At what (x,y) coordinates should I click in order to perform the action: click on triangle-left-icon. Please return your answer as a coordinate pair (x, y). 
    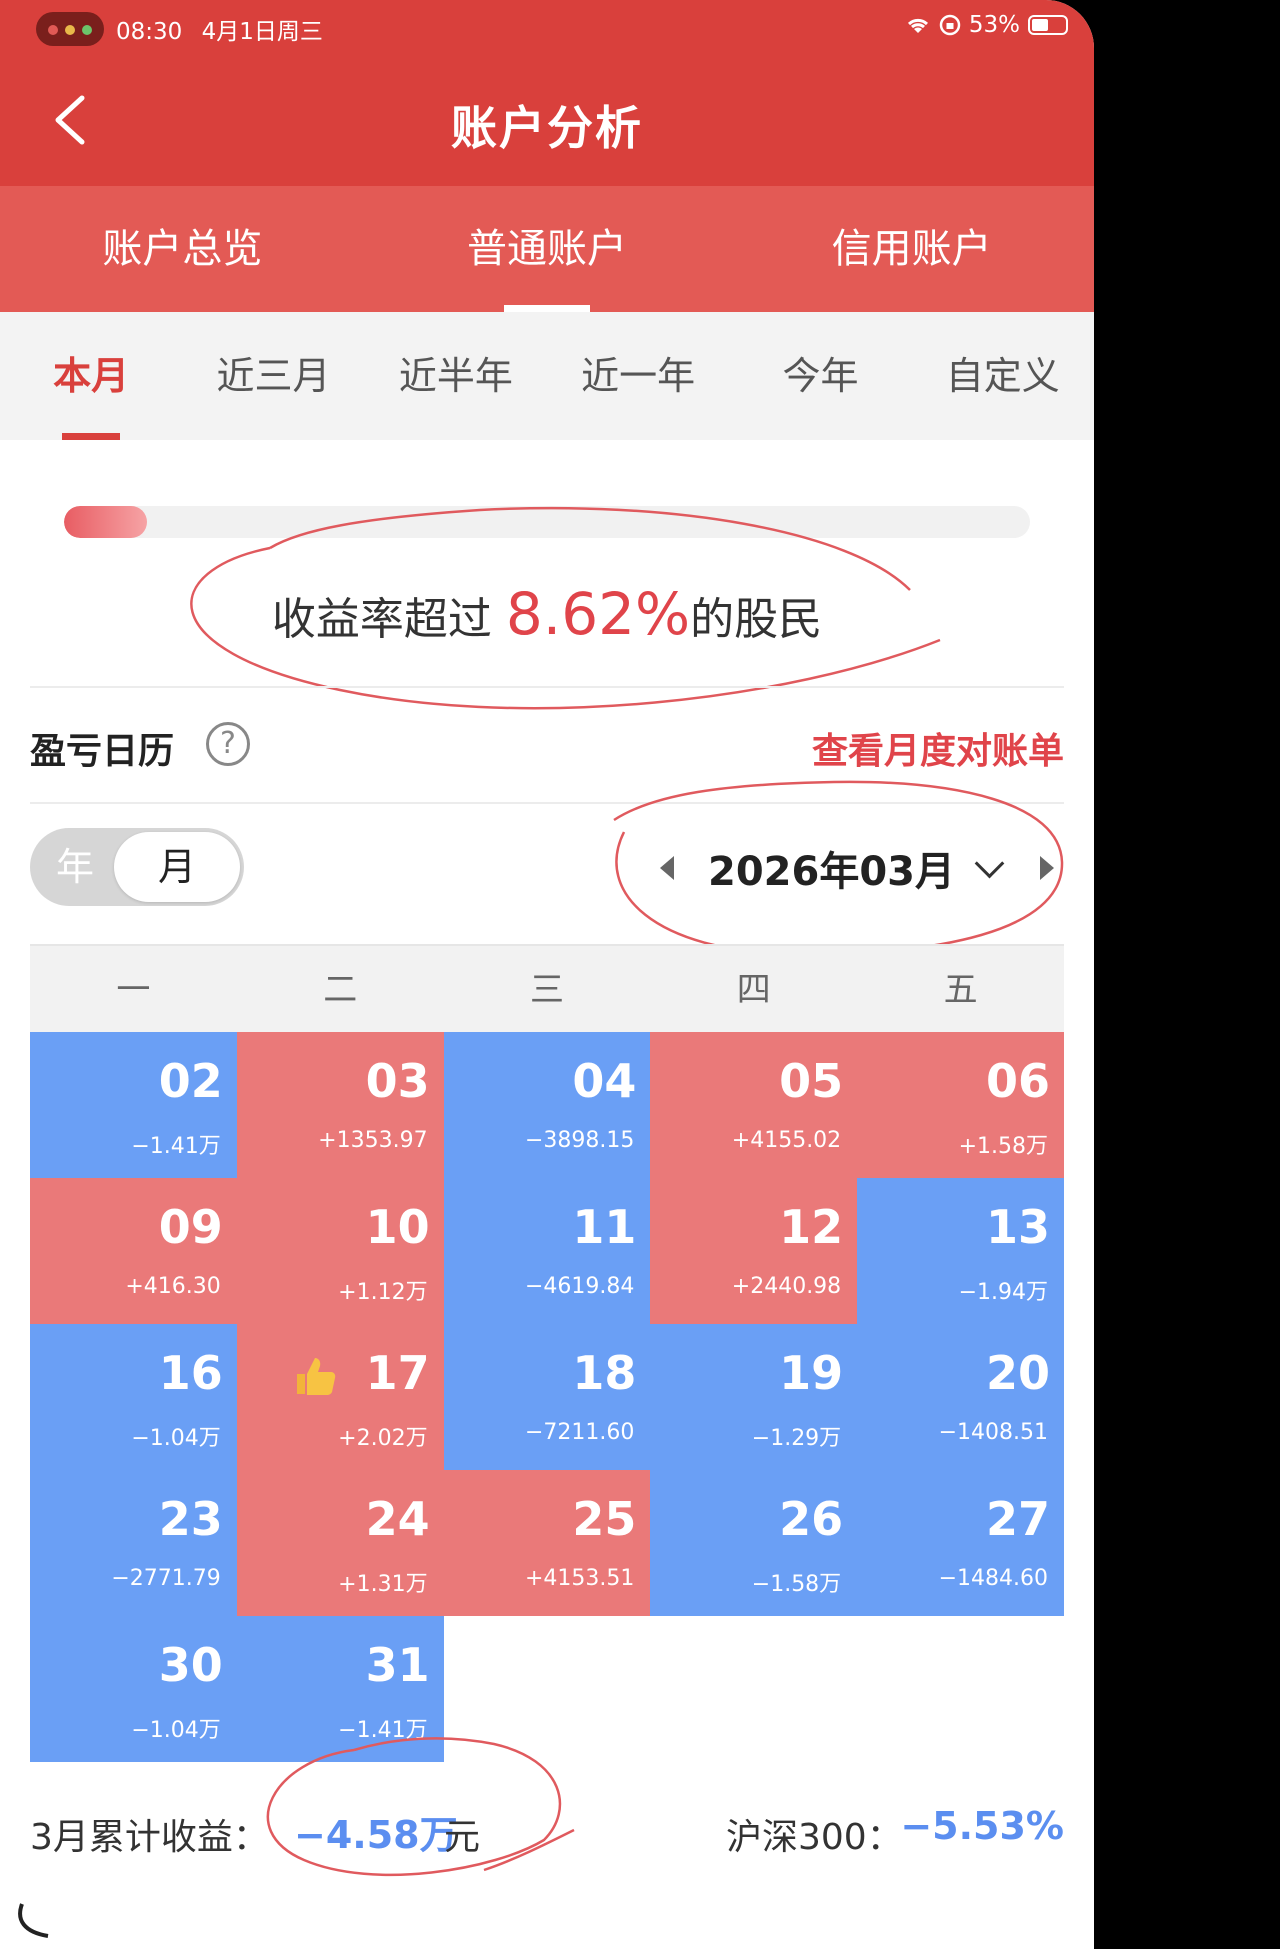
    Looking at the image, I should click on (667, 868).